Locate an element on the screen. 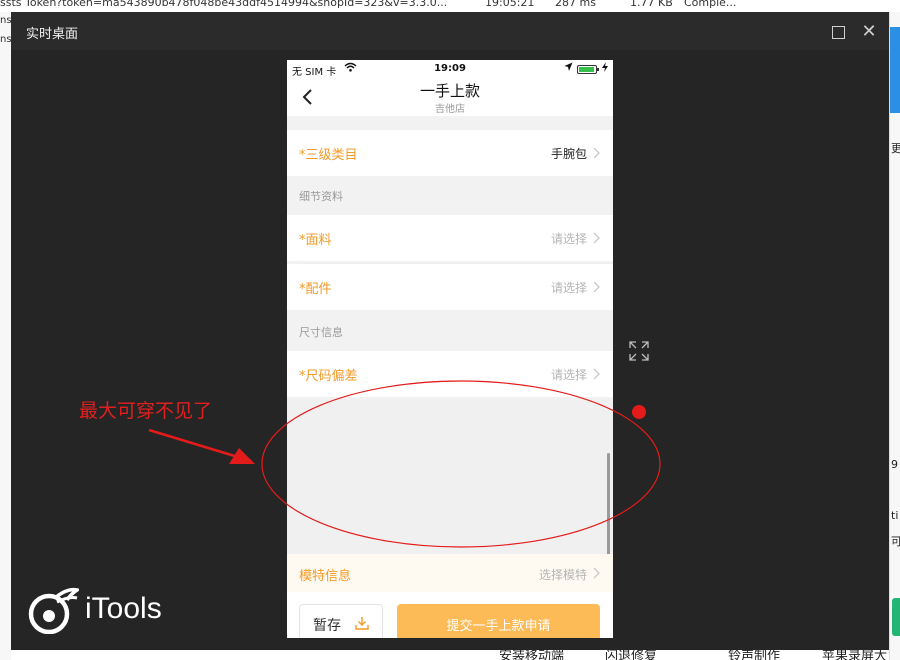 This screenshot has height=660, width=900. background-bottom-item: 闪退修复 is located at coordinates (631, 655).